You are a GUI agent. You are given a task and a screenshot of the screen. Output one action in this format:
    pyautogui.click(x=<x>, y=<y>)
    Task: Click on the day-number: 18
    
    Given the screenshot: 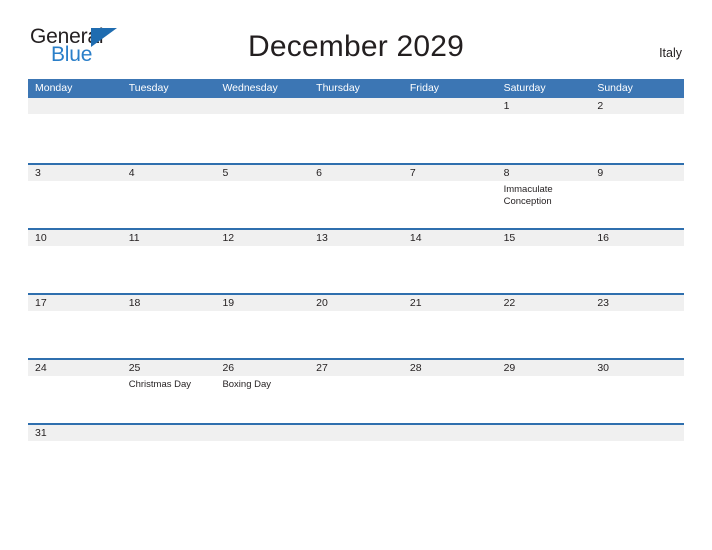 What is the action you would take?
    pyautogui.click(x=134, y=303)
    